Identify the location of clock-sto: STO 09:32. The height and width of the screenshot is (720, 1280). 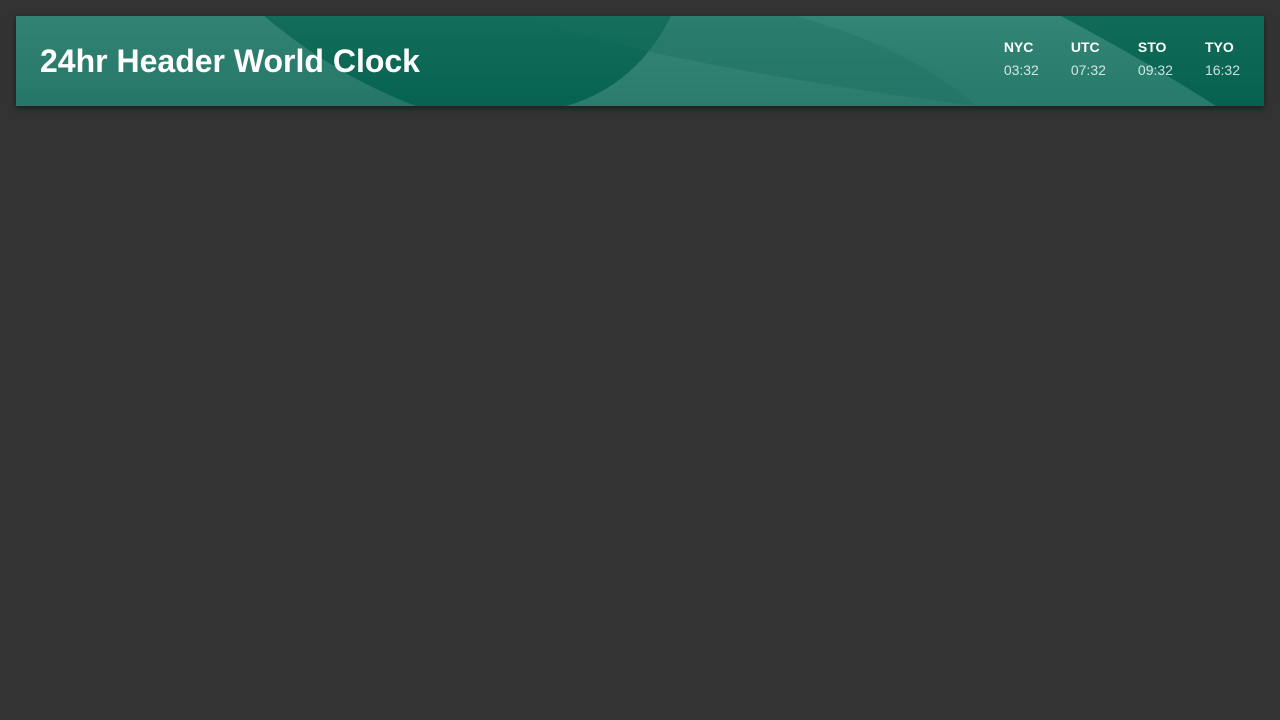
(1155, 58).